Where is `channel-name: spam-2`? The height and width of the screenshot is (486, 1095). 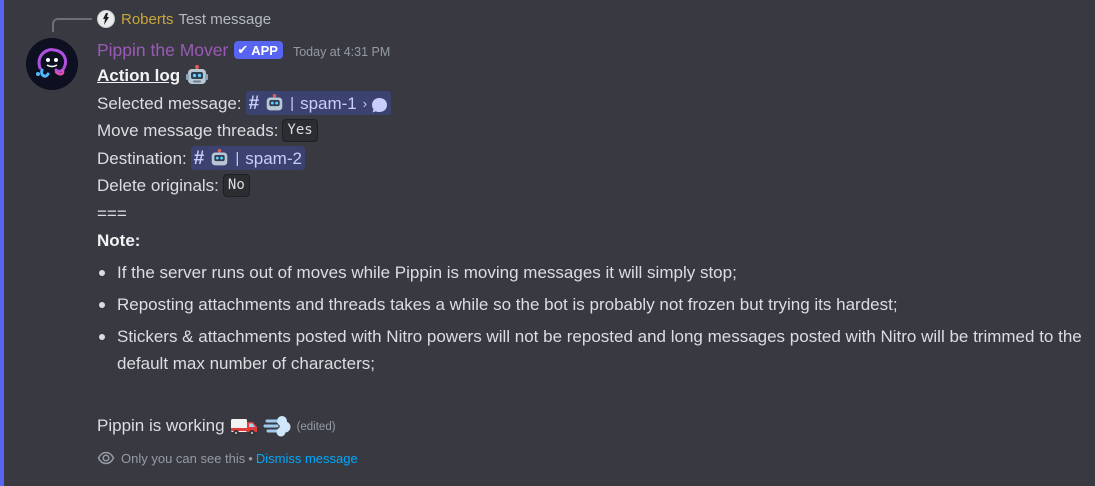 channel-name: spam-2 is located at coordinates (273, 158).